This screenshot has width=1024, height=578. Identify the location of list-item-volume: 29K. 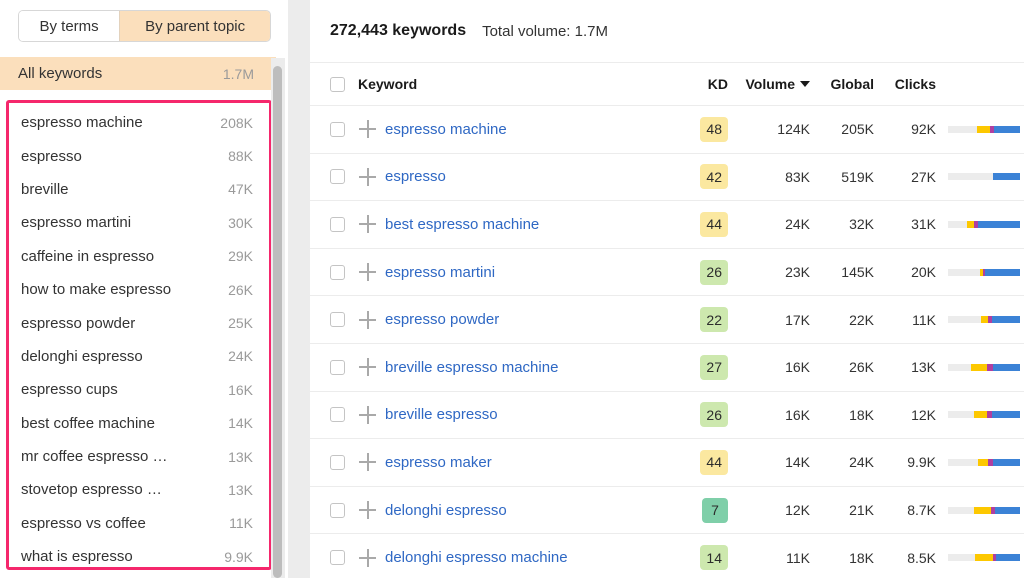
(240, 256).